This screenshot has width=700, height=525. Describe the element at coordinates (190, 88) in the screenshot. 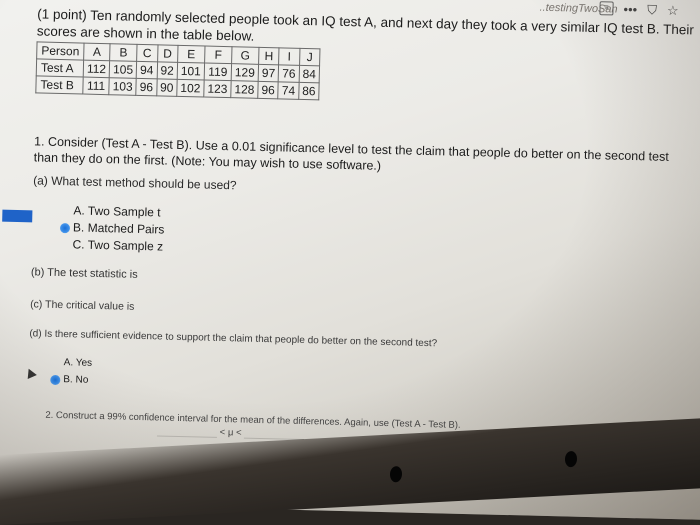

I see `table-cell: 102` at that location.